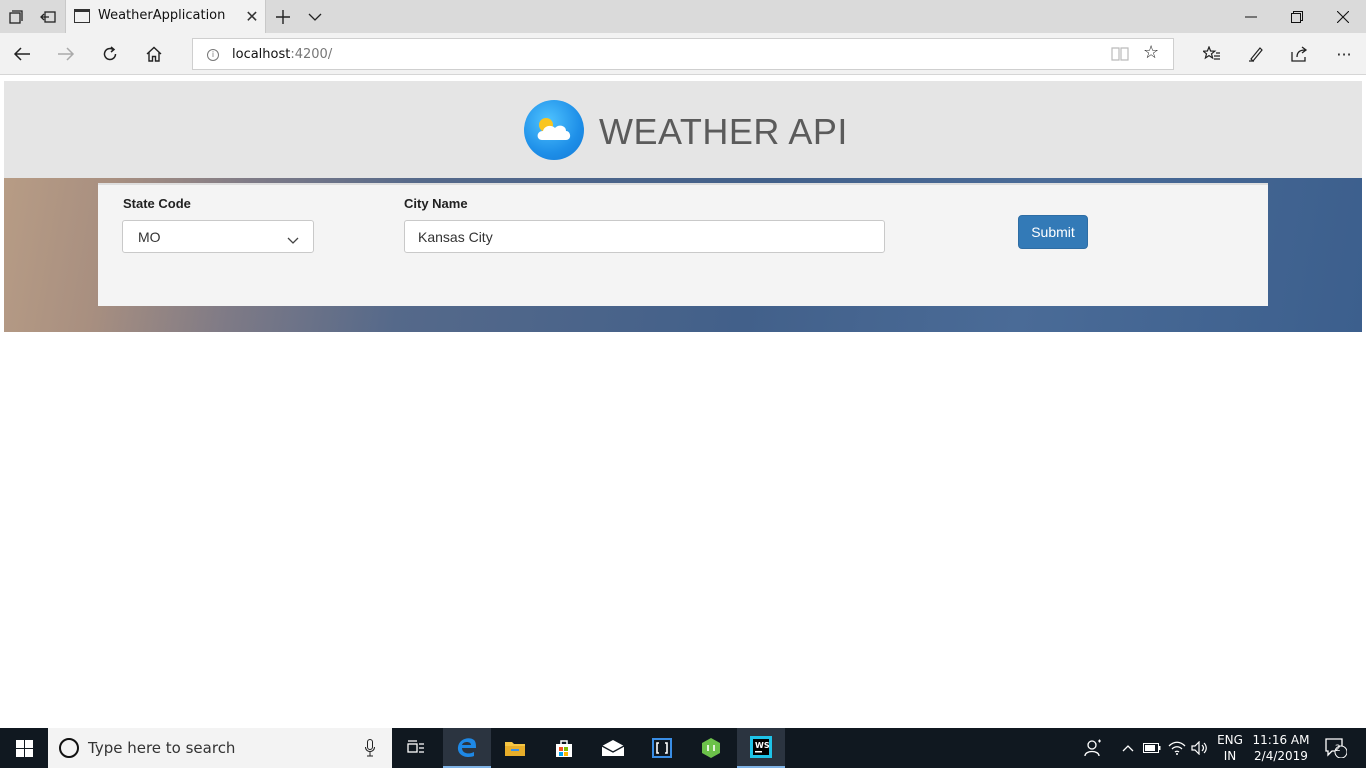 Image resolution: width=1366 pixels, height=768 pixels. I want to click on browser-tab-strip: WeatherApplication ✕, so click(683, 16).